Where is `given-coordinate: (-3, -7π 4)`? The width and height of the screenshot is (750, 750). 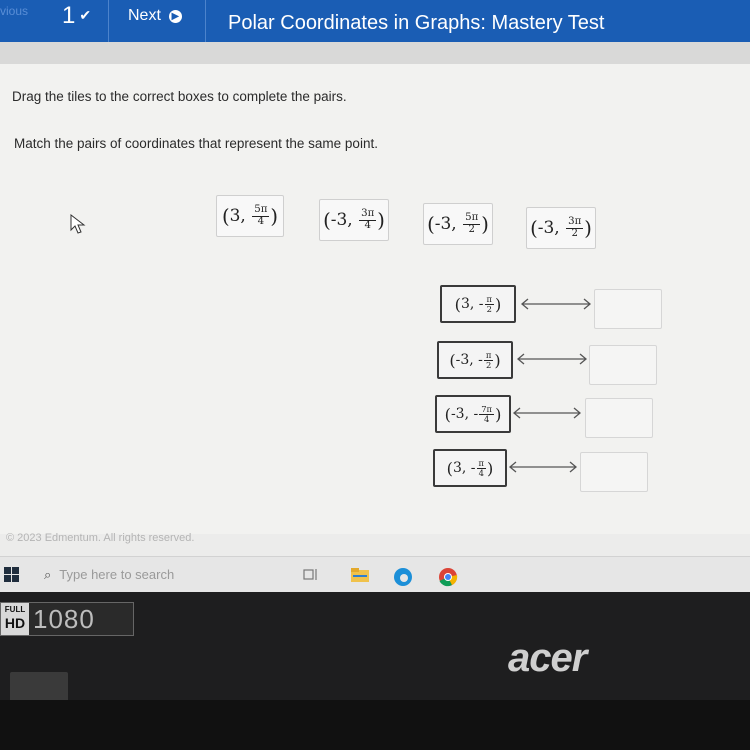
given-coordinate: (-3, -7π 4) is located at coordinates (473, 414).